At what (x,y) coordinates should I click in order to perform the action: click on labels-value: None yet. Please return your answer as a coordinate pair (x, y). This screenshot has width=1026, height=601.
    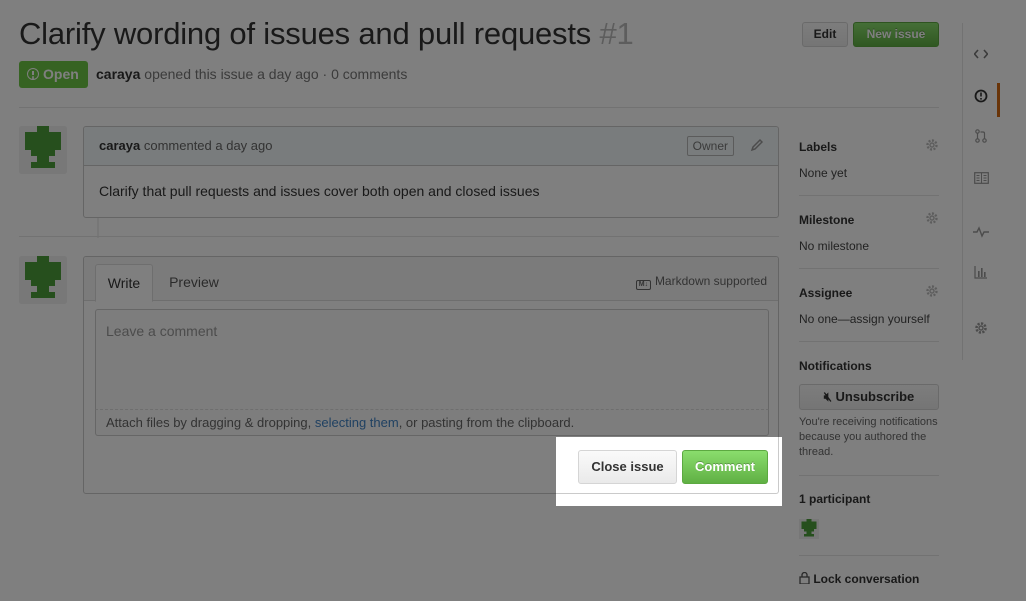
    Looking at the image, I should click on (823, 173).